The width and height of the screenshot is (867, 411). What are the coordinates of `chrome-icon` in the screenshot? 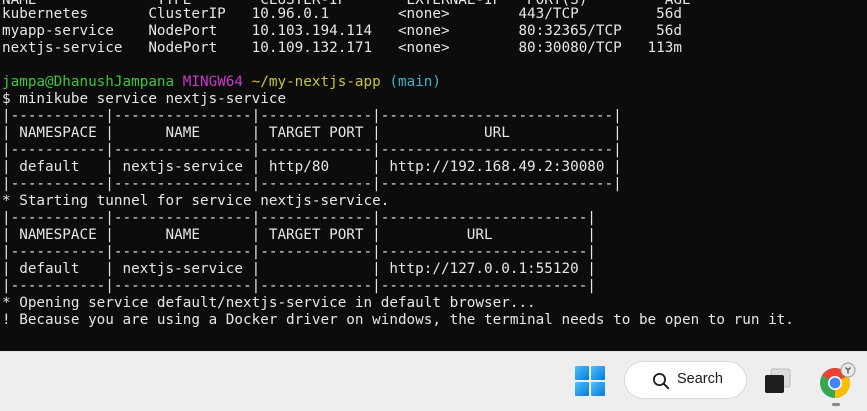 It's located at (837, 381).